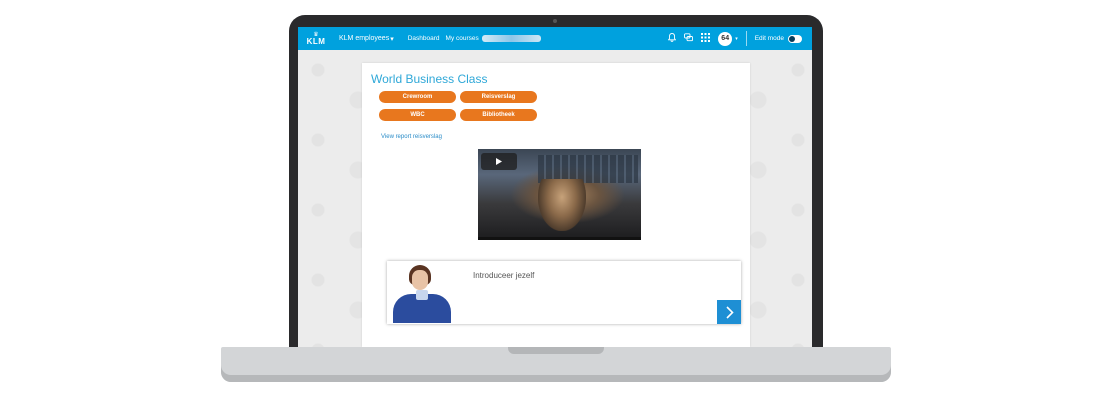 This screenshot has width=1110, height=406. I want to click on video-progress-track, so click(559, 238).